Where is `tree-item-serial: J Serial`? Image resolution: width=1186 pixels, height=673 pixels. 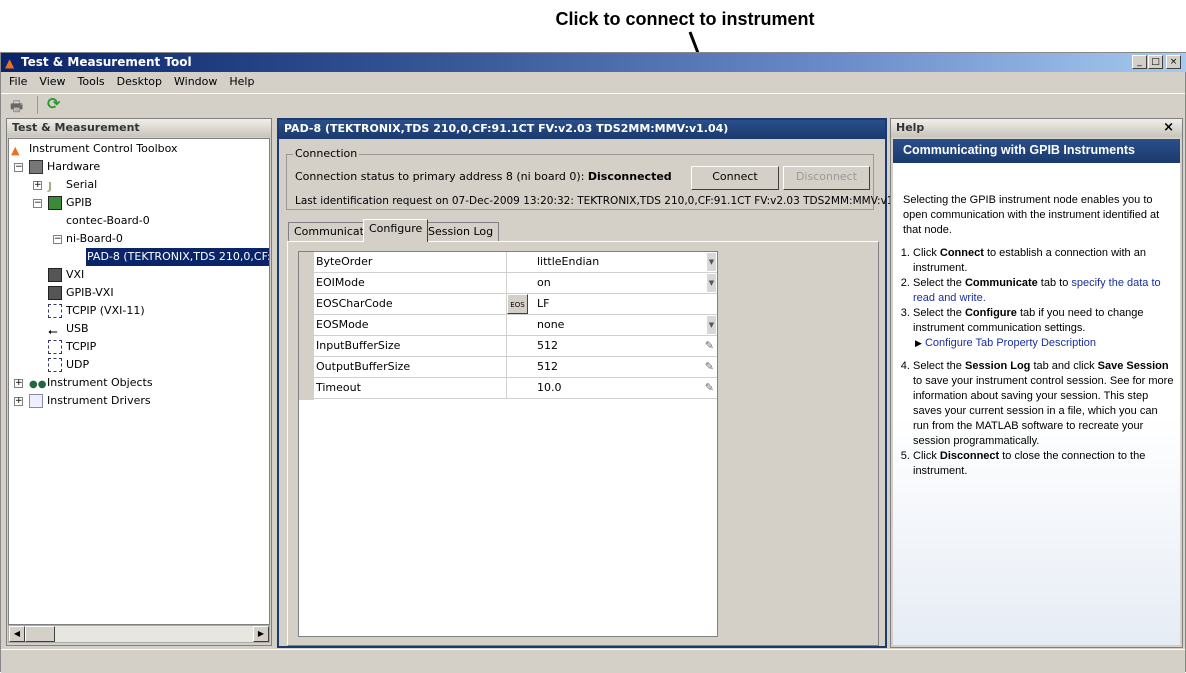 tree-item-serial: J Serial is located at coordinates (72, 185).